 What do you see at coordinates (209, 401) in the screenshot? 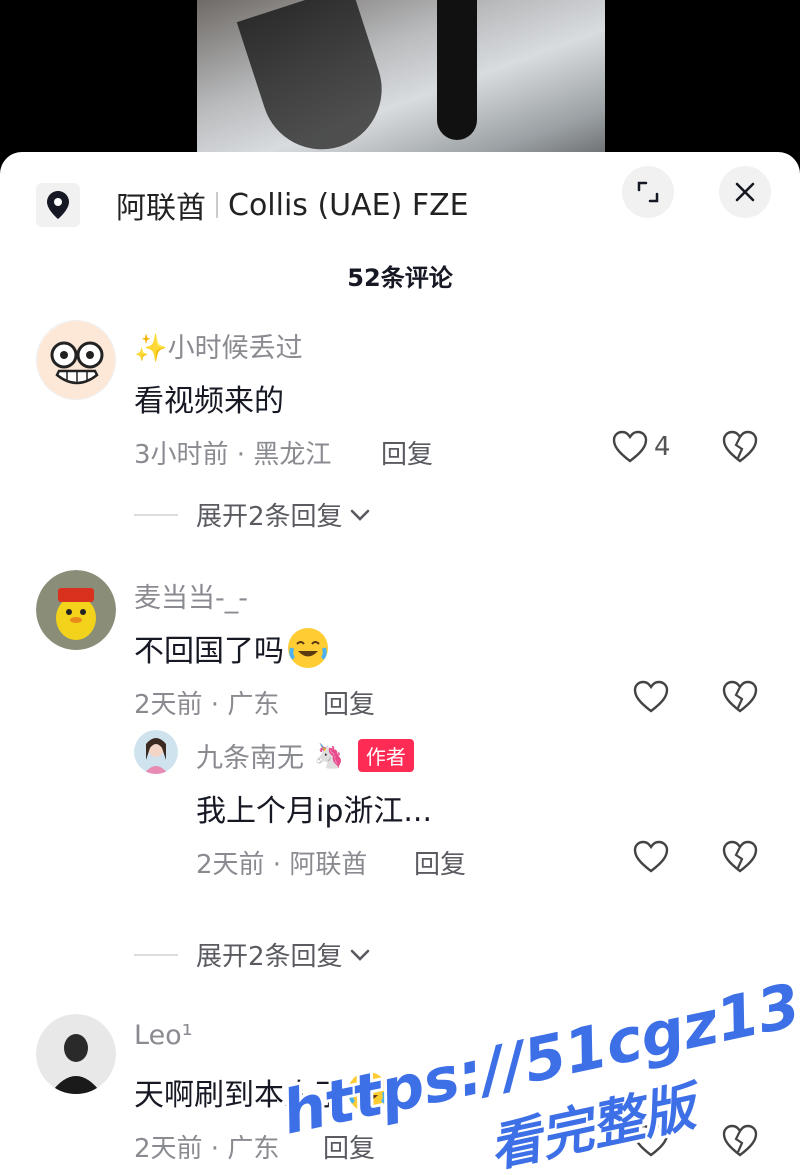
I see `comment-text: 看视频来的` at bounding box center [209, 401].